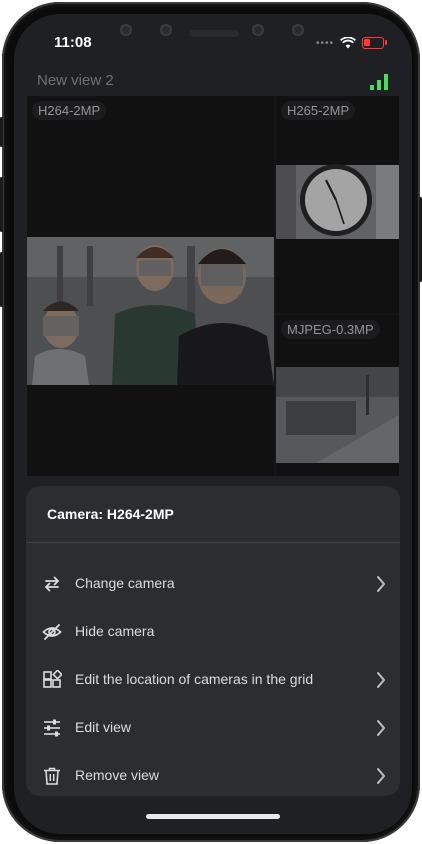 The height and width of the screenshot is (844, 422). Describe the element at coordinates (213, 776) in the screenshot. I see `menu-item-remove-view: Remove view` at that location.